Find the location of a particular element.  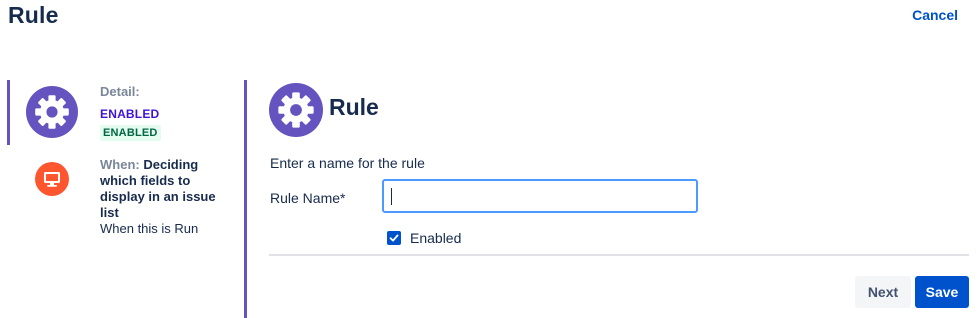

enabled-label: Enabled is located at coordinates (436, 238).